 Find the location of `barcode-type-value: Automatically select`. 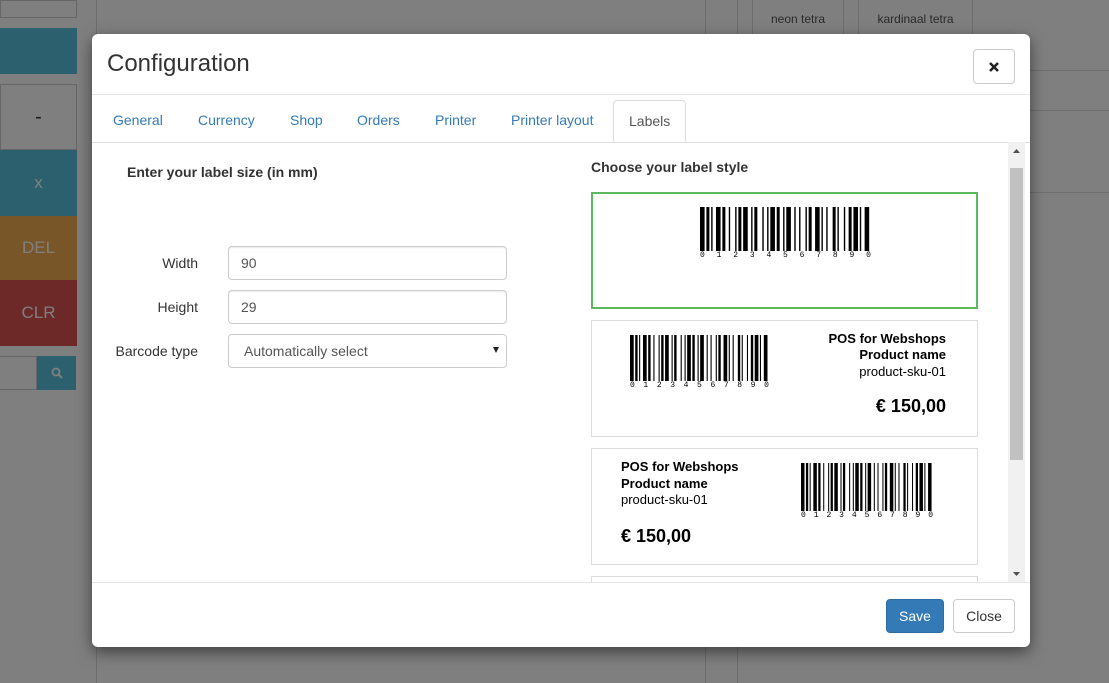

barcode-type-value: Automatically select is located at coordinates (306, 351).